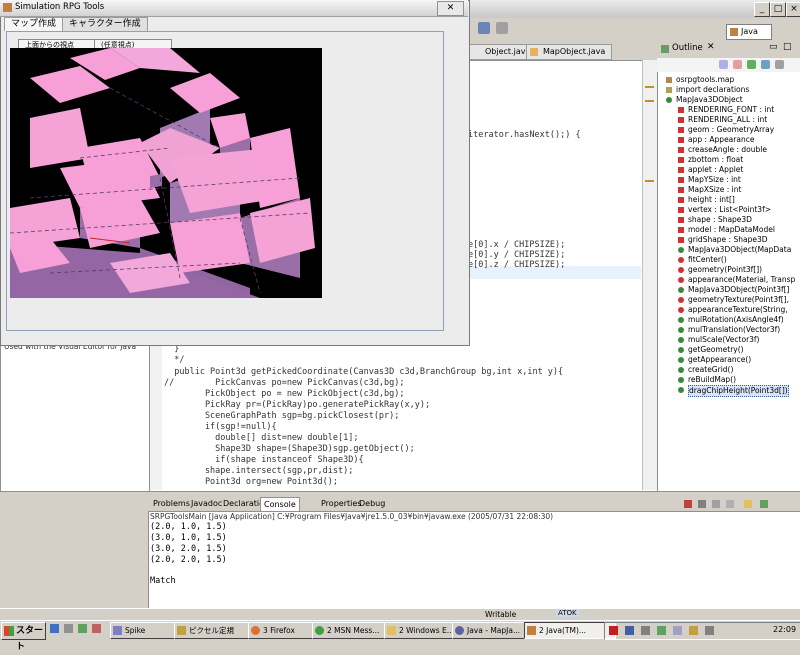  What do you see at coordinates (712, 380) in the screenshot?
I see `outline-item: reBuildMap()` at bounding box center [712, 380].